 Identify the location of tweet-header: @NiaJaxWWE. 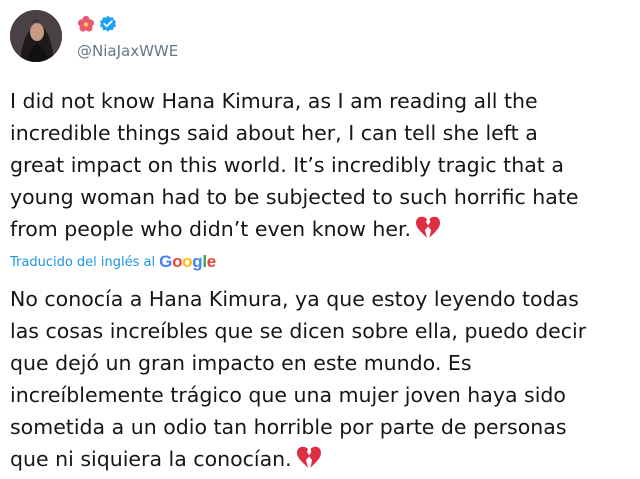
(210, 36).